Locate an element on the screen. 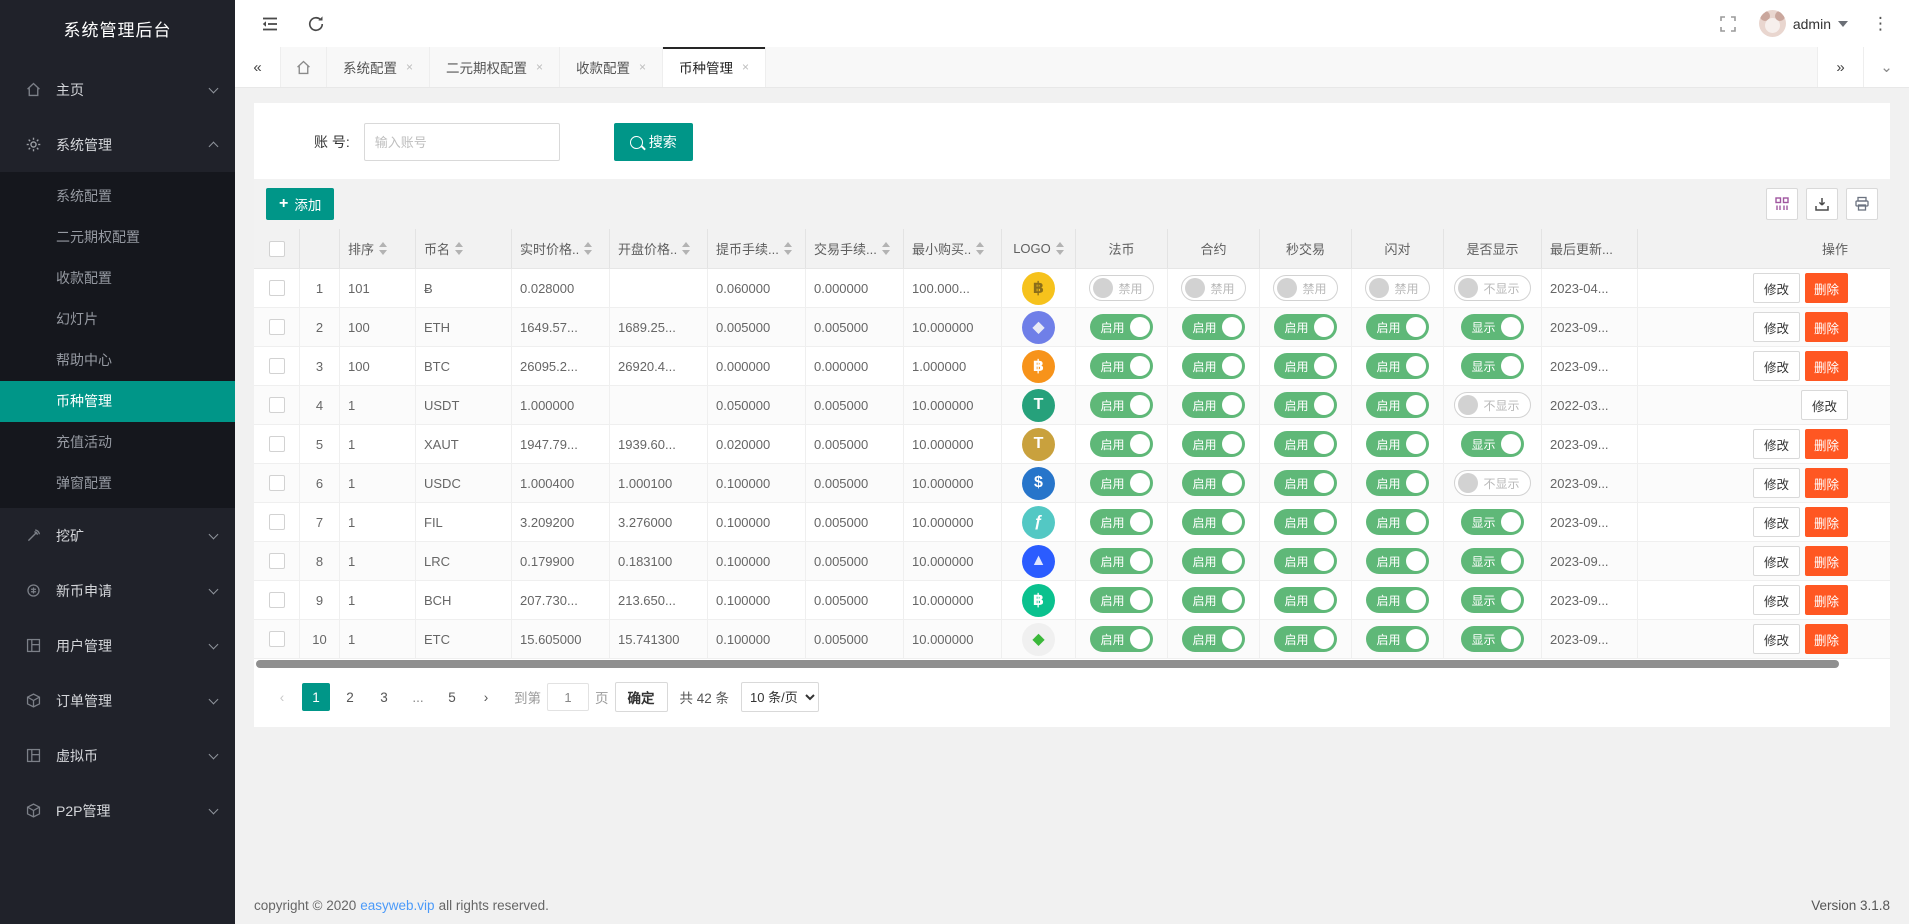  search-button: 搜索 is located at coordinates (653, 142).